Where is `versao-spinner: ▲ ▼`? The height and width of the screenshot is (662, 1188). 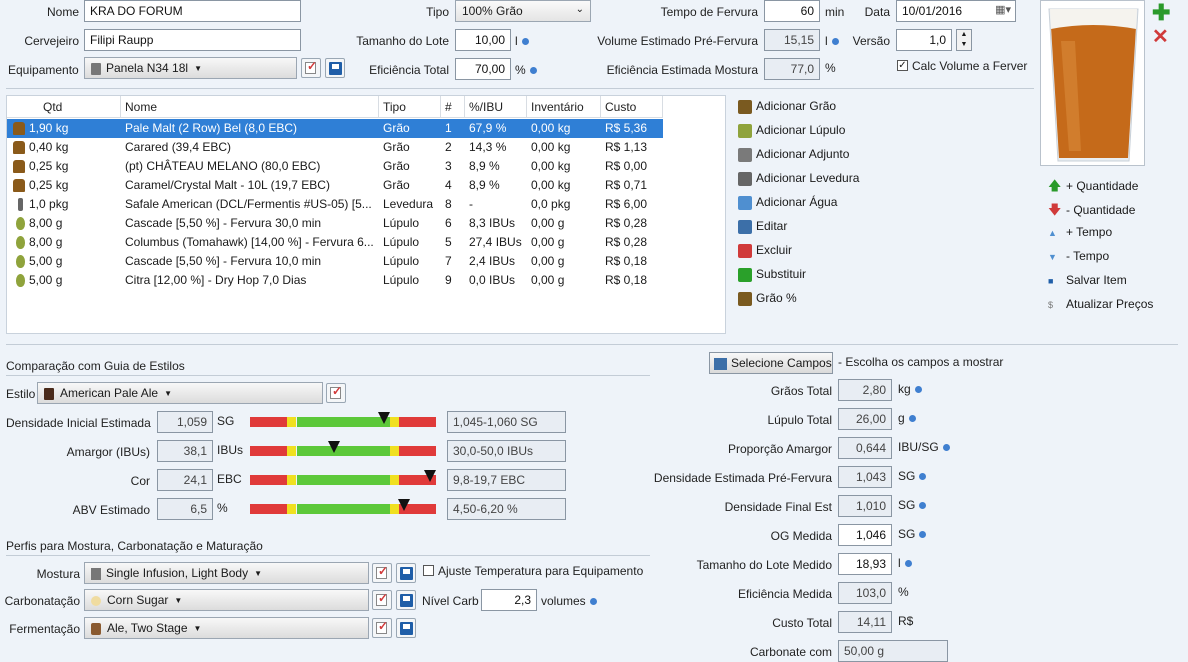 versao-spinner: ▲ ▼ is located at coordinates (964, 40).